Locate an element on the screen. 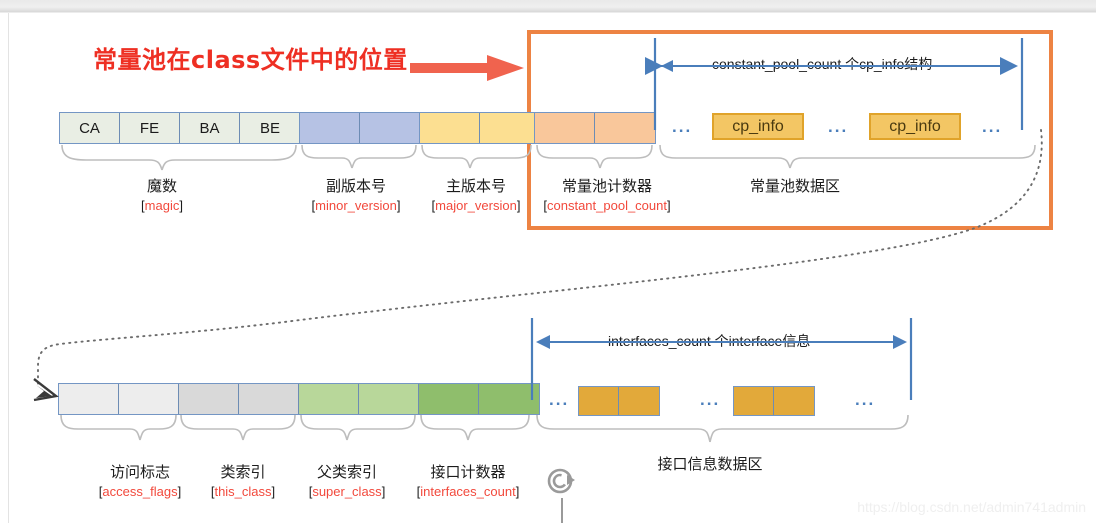  caption-en: [interfaces_count] is located at coordinates (468, 491).